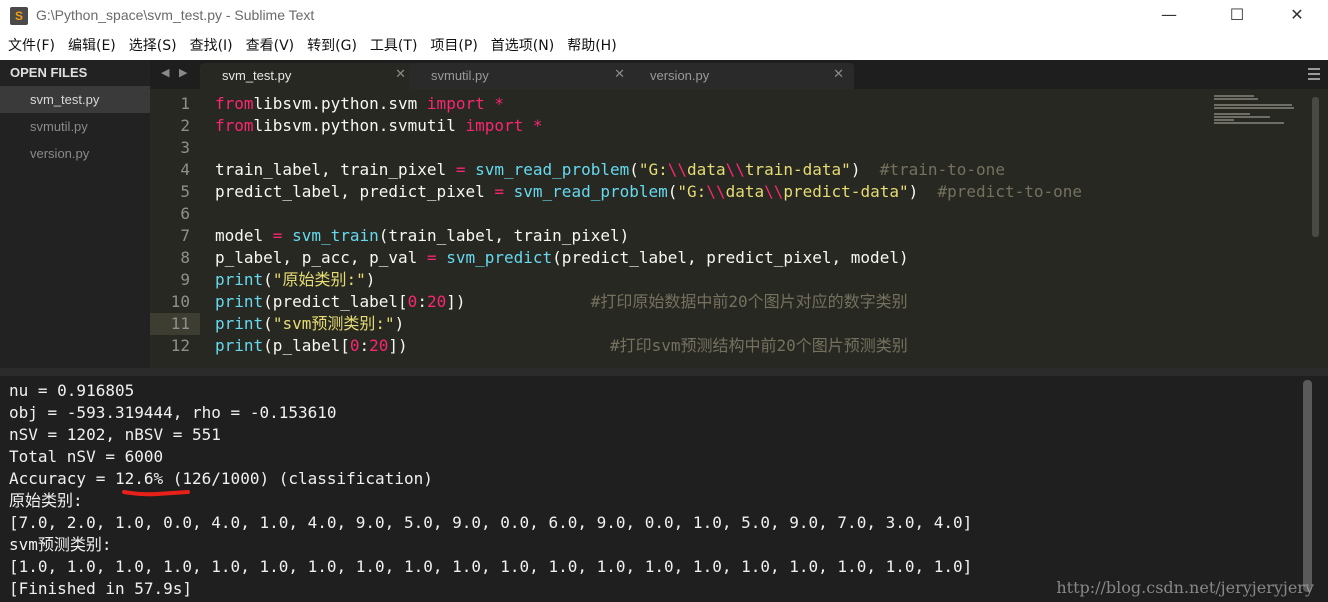 This screenshot has height=602, width=1328. Describe the element at coordinates (60, 544) in the screenshot. I see `output-line: svm预测类别:` at that location.